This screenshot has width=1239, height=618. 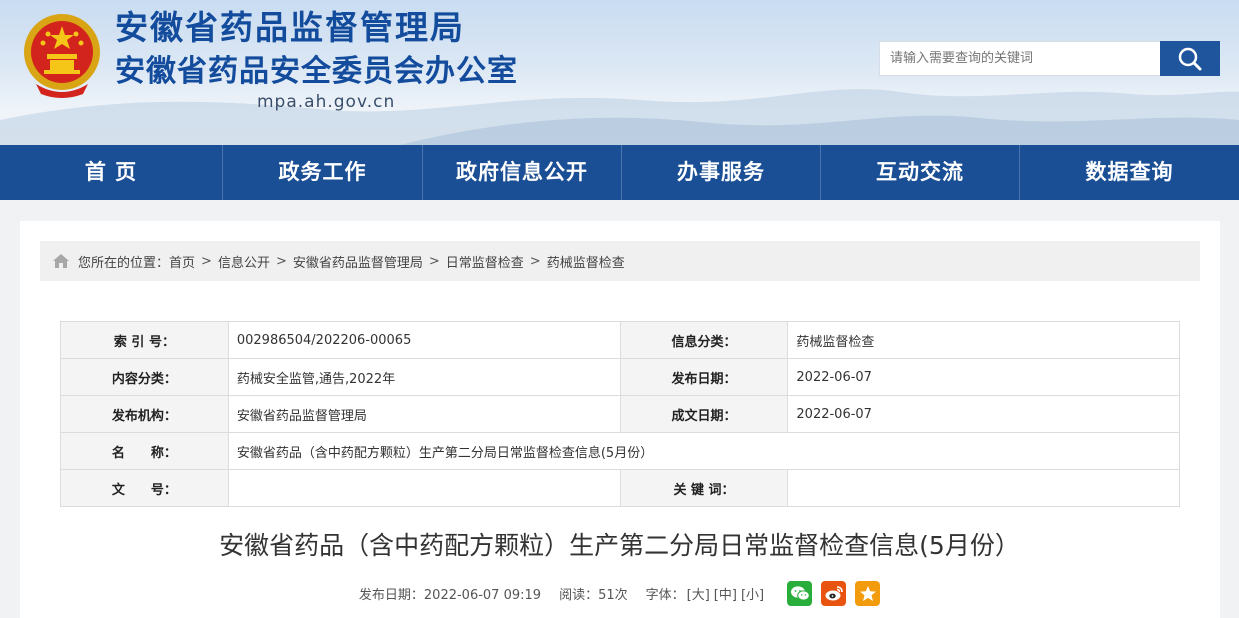 What do you see at coordinates (704, 340) in the screenshot?
I see `info-category-label: 信息分类：` at bounding box center [704, 340].